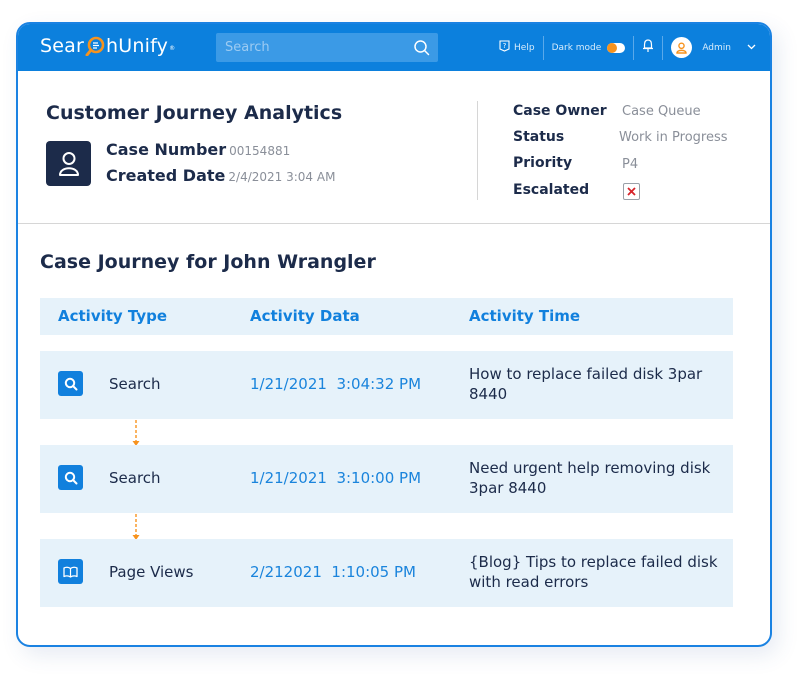 Image resolution: width=800 pixels, height=677 pixels. Describe the element at coordinates (260, 151) in the screenshot. I see `case-number-value: 00154881` at that location.